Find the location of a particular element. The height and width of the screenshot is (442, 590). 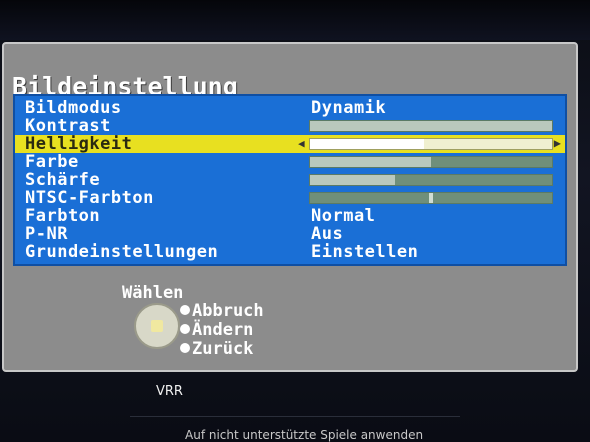

screen-bezel is located at coordinates (295, 20).